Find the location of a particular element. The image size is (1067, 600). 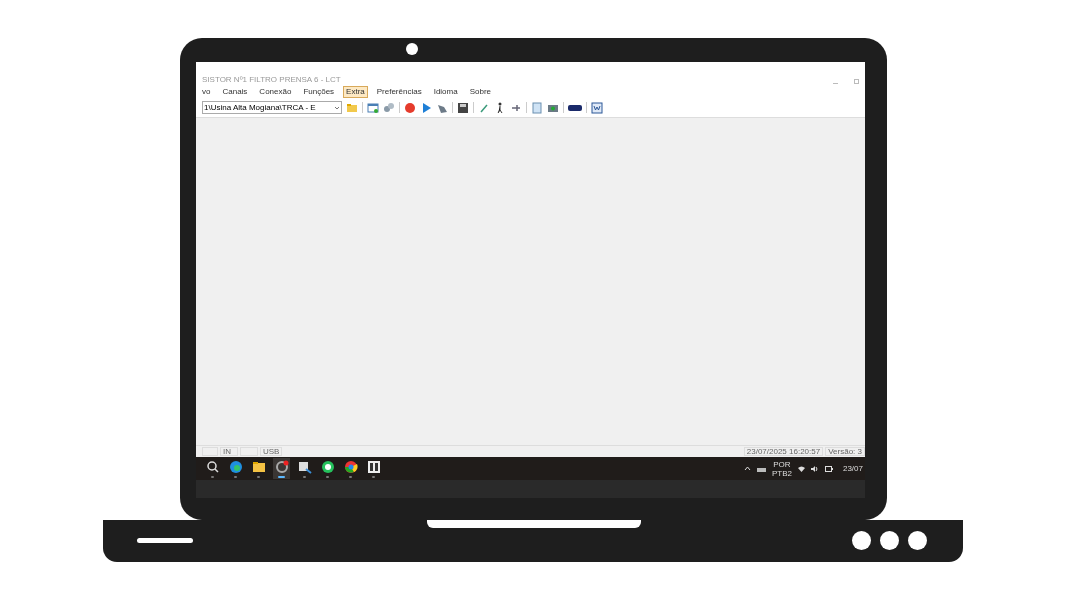

menu-item: Conexão is located at coordinates (275, 92).